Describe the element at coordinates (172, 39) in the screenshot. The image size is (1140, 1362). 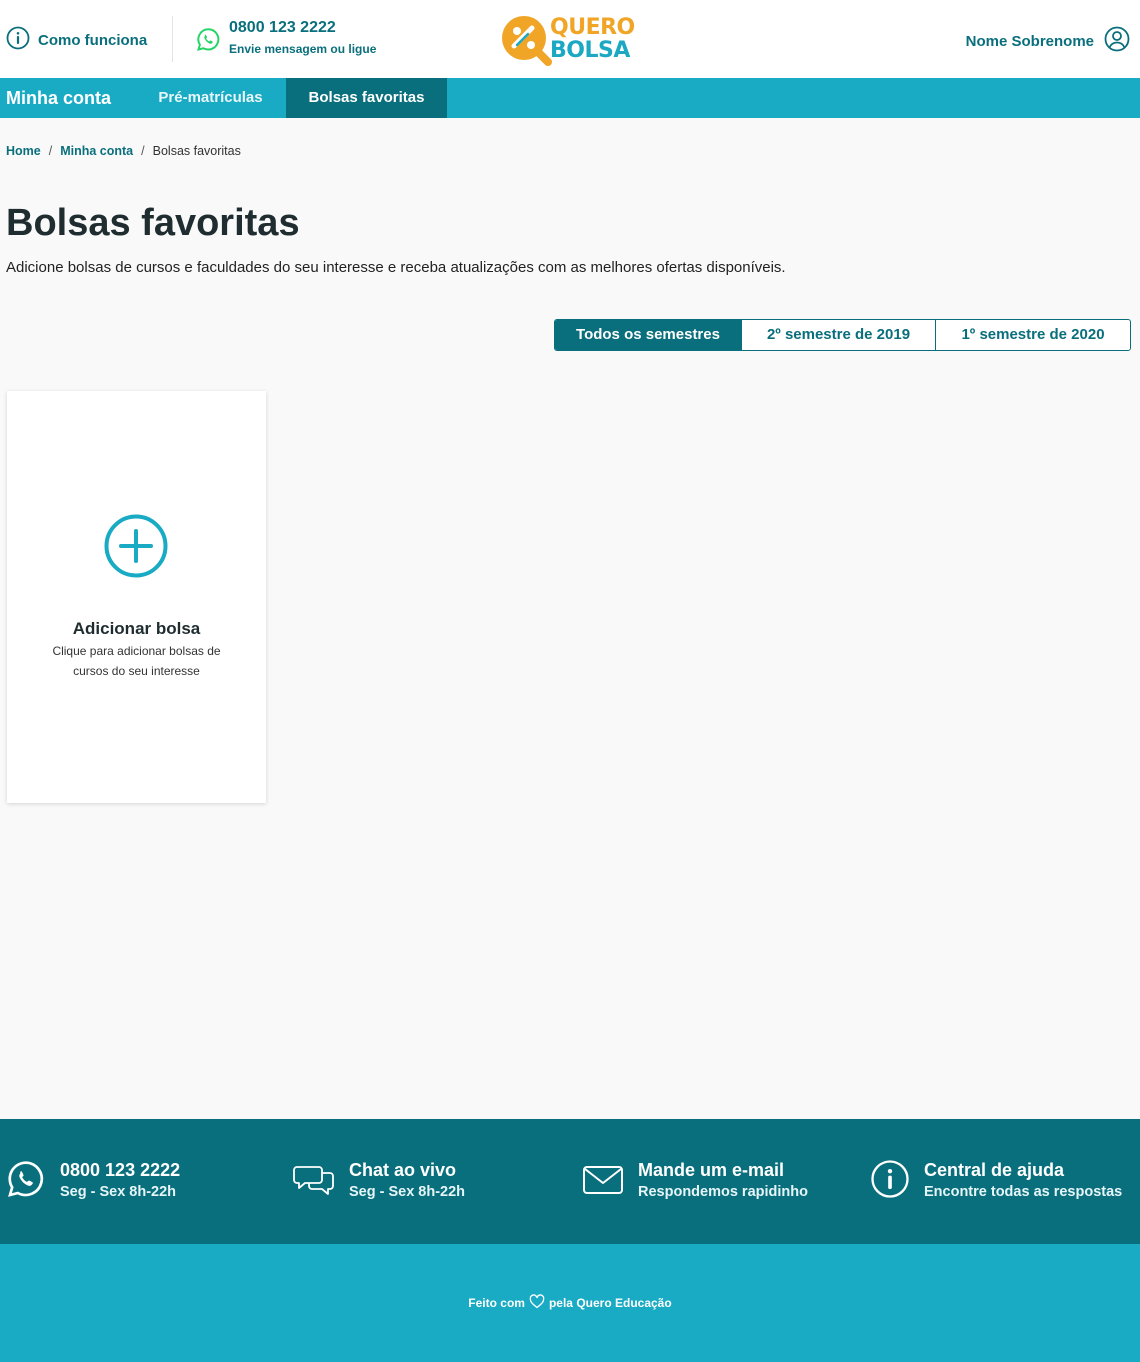
I see `header-divider` at that location.